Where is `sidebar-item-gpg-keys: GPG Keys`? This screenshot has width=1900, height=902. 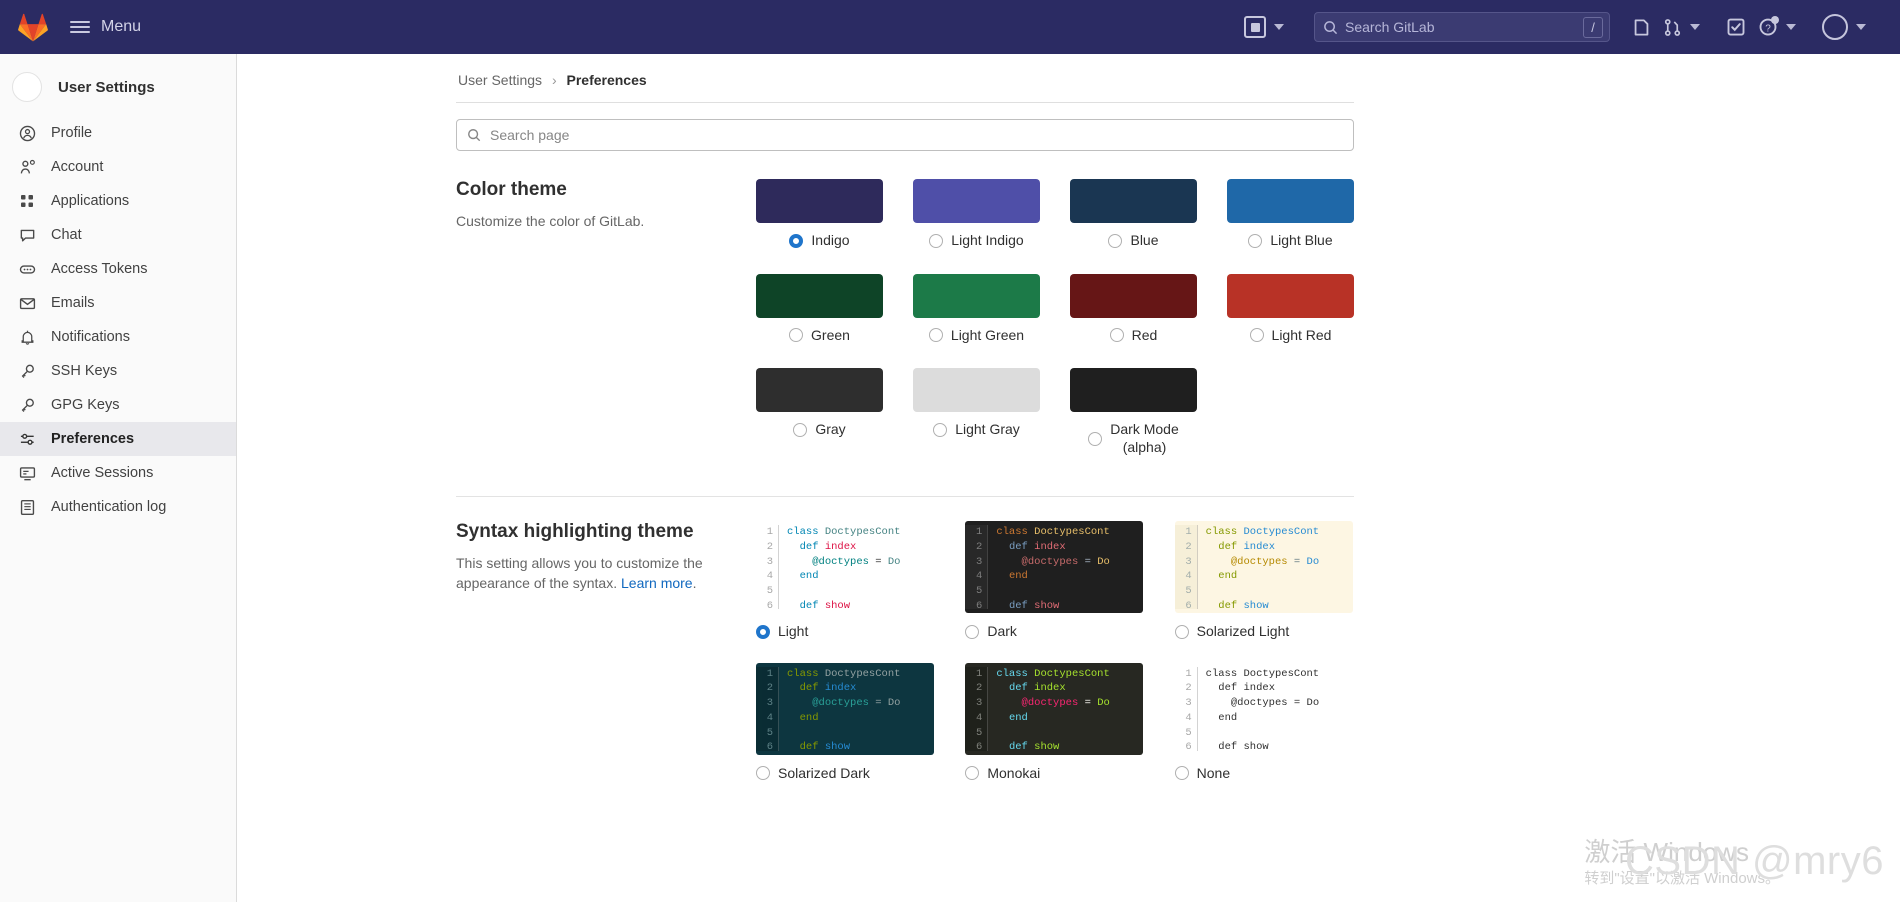 sidebar-item-gpg-keys: GPG Keys is located at coordinates (118, 405).